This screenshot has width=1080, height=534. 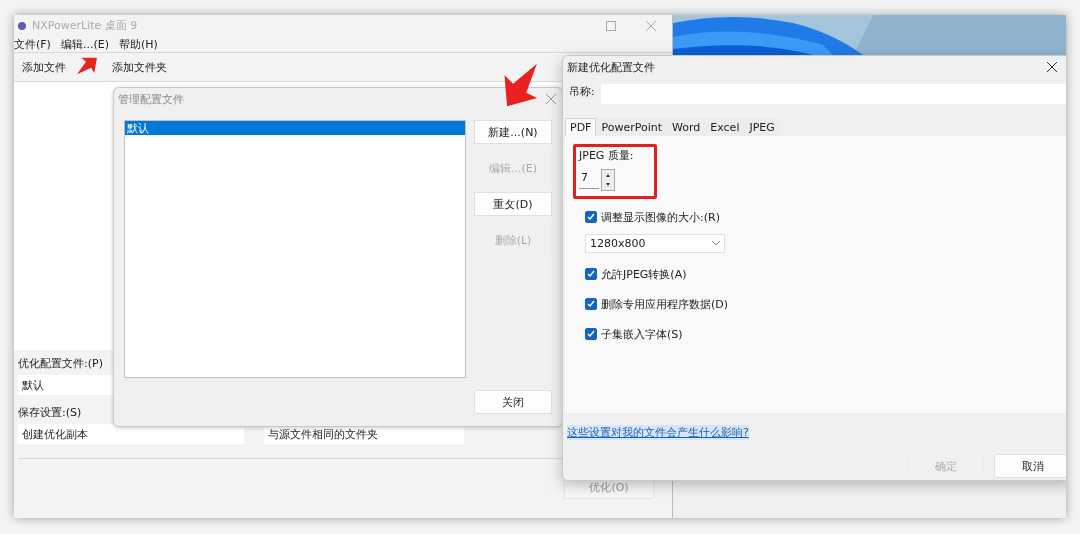 I want to click on menu-item: 帮助(H), so click(x=138, y=44).